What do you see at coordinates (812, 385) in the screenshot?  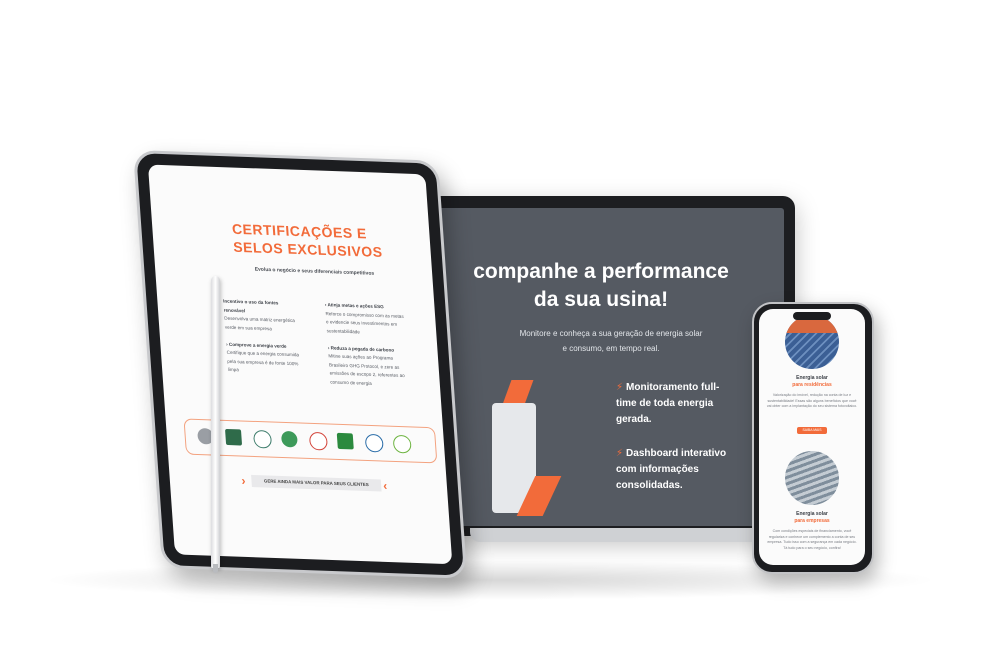 I see `card1-subtitle: para residências` at bounding box center [812, 385].